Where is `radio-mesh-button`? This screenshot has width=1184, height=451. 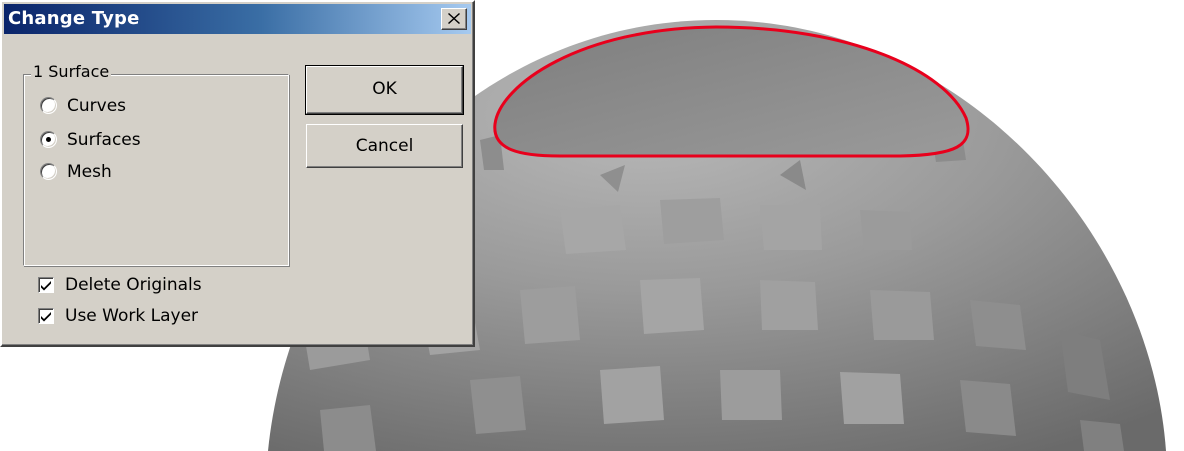
radio-mesh-button is located at coordinates (48, 171).